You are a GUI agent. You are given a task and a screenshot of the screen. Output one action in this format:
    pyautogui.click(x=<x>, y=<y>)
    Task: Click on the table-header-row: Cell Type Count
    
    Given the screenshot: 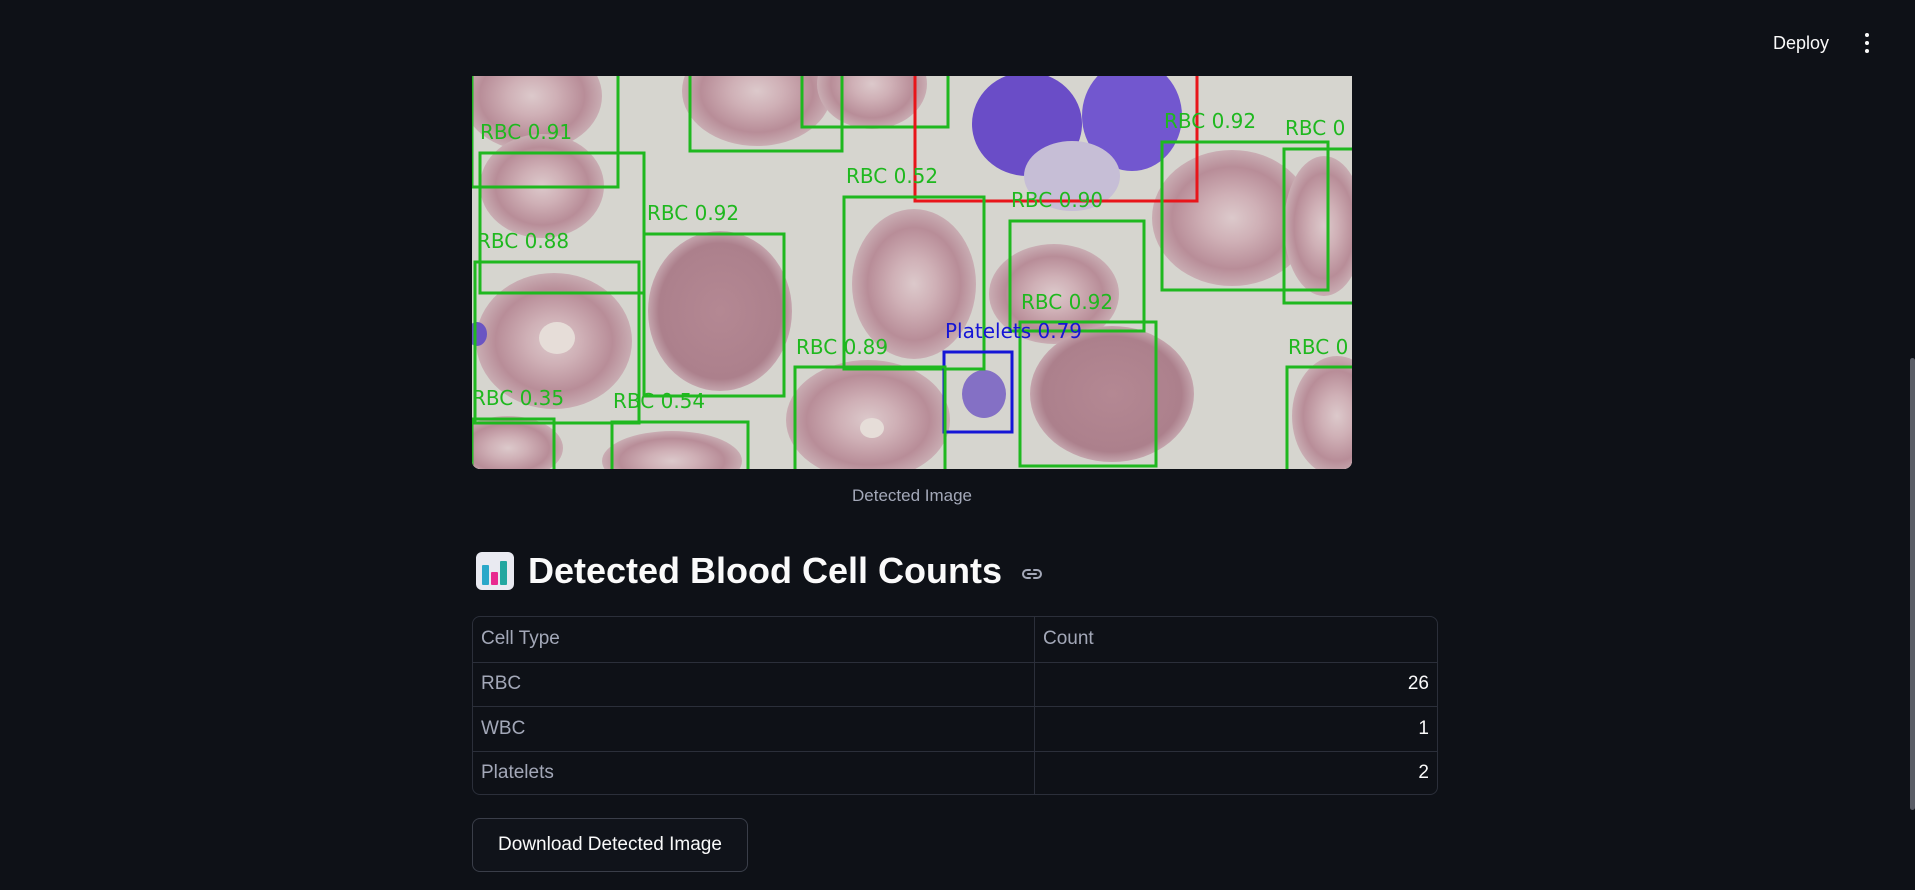 What is the action you would take?
    pyautogui.click(x=955, y=639)
    